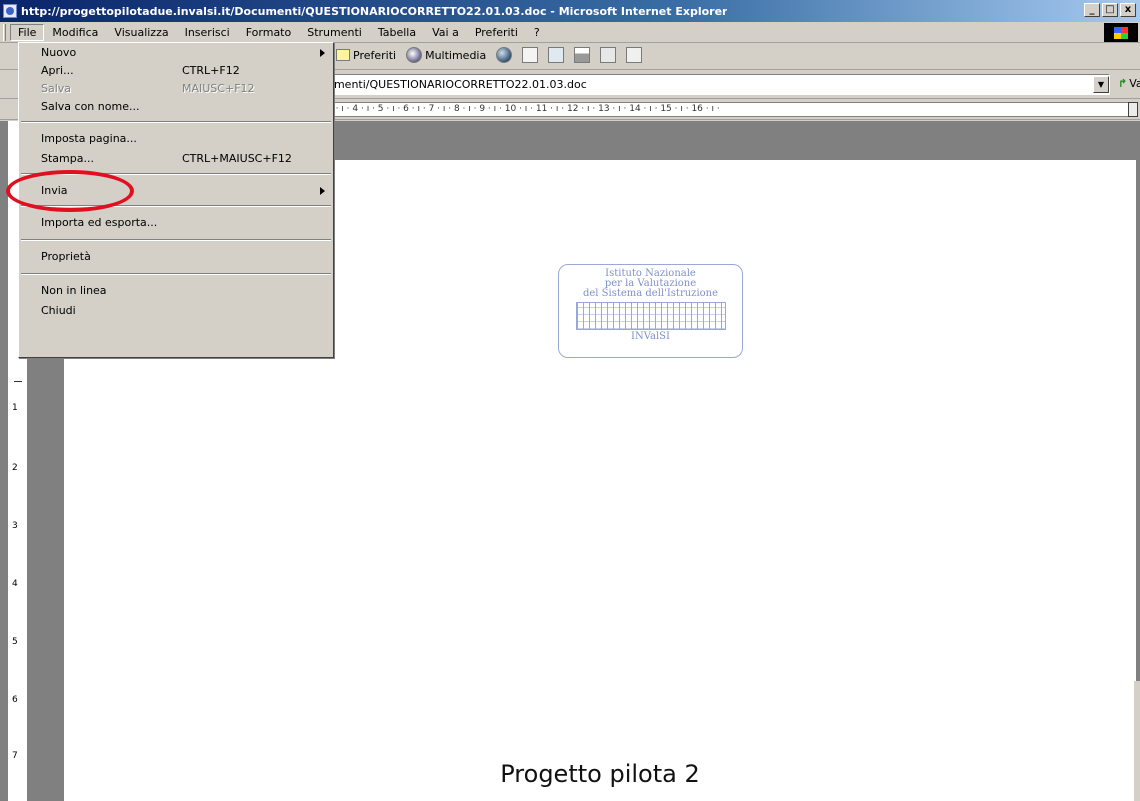  I want to click on vruler-number: 6, so click(15, 700).